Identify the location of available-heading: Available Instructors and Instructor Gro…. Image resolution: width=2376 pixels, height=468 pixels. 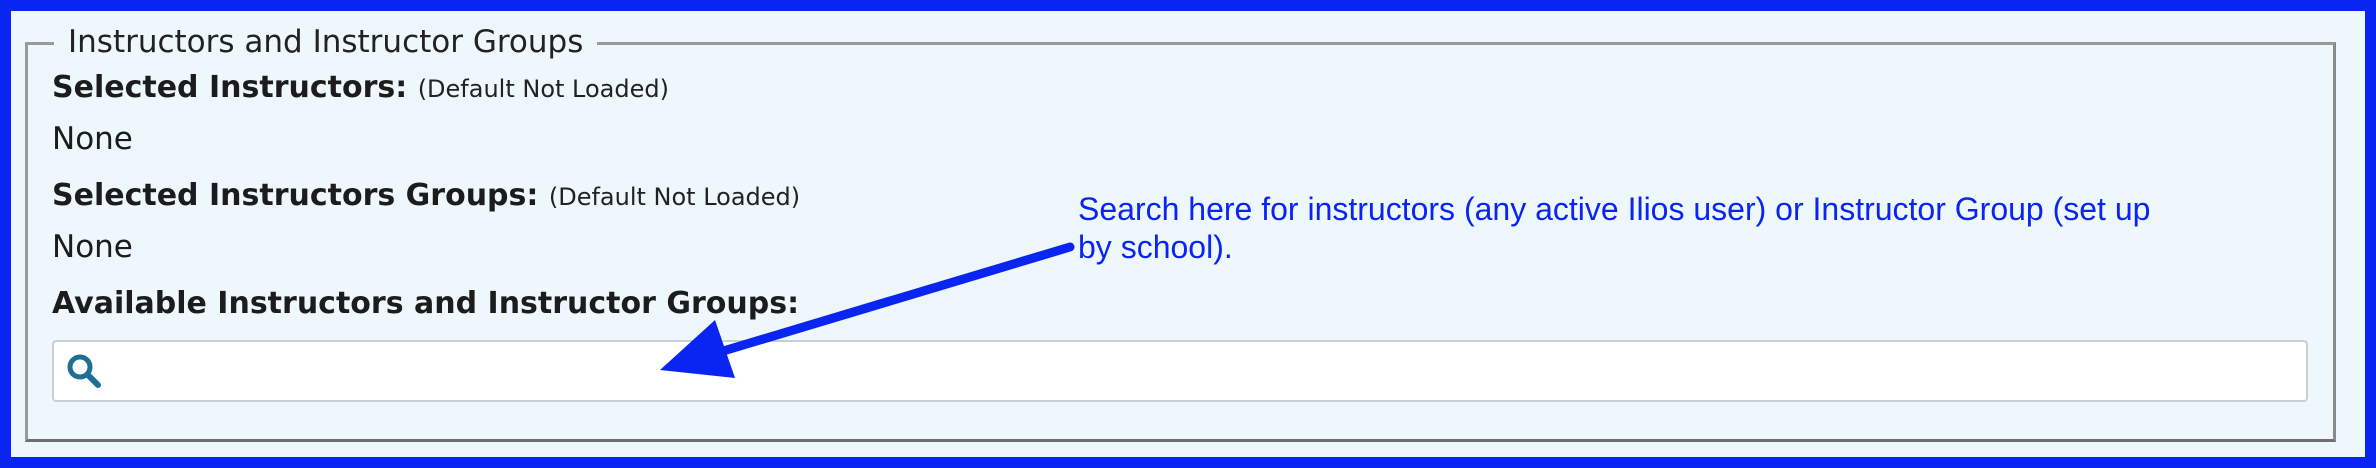
(425, 303).